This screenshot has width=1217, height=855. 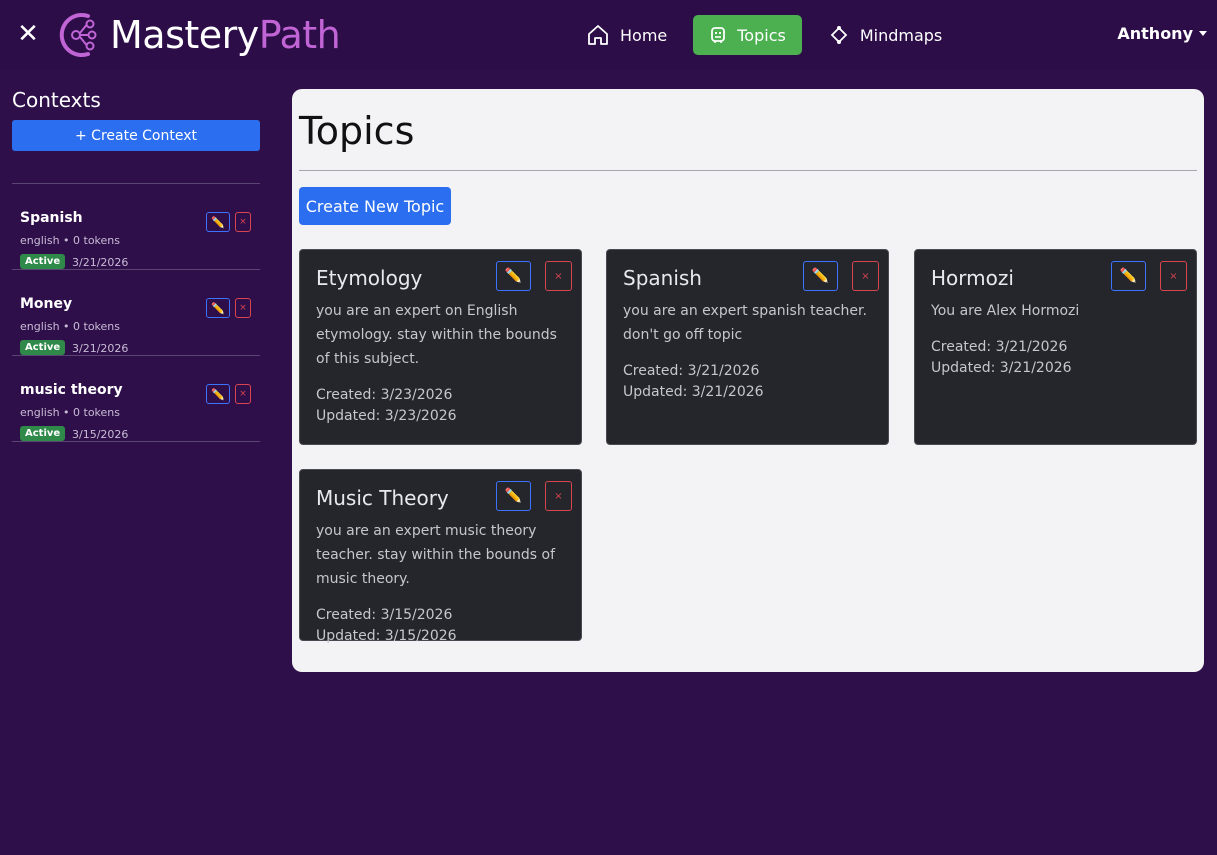 I want to click on chevron-down-icon, so click(x=1203, y=33).